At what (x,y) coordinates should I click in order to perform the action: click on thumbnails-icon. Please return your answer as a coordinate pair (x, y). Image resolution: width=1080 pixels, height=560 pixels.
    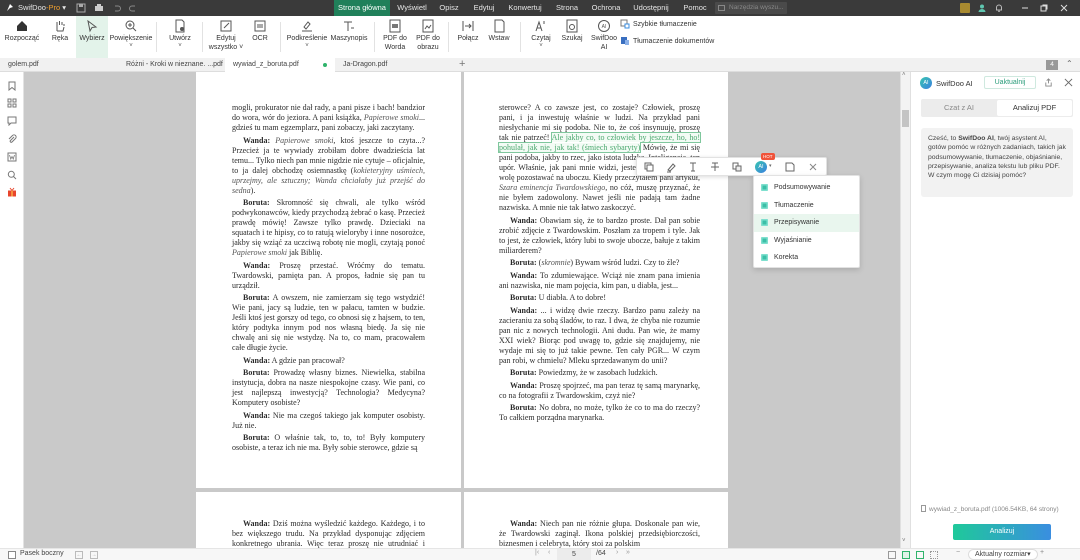
    Looking at the image, I should click on (12, 103).